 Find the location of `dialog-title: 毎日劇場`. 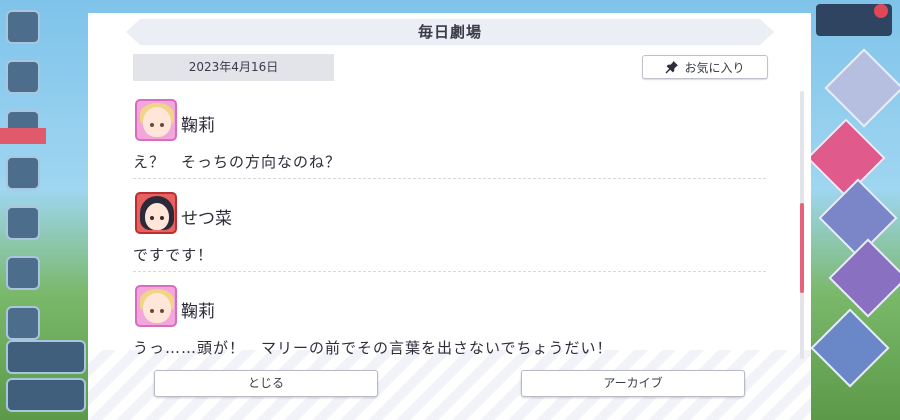

dialog-title: 毎日劇場 is located at coordinates (449, 32).